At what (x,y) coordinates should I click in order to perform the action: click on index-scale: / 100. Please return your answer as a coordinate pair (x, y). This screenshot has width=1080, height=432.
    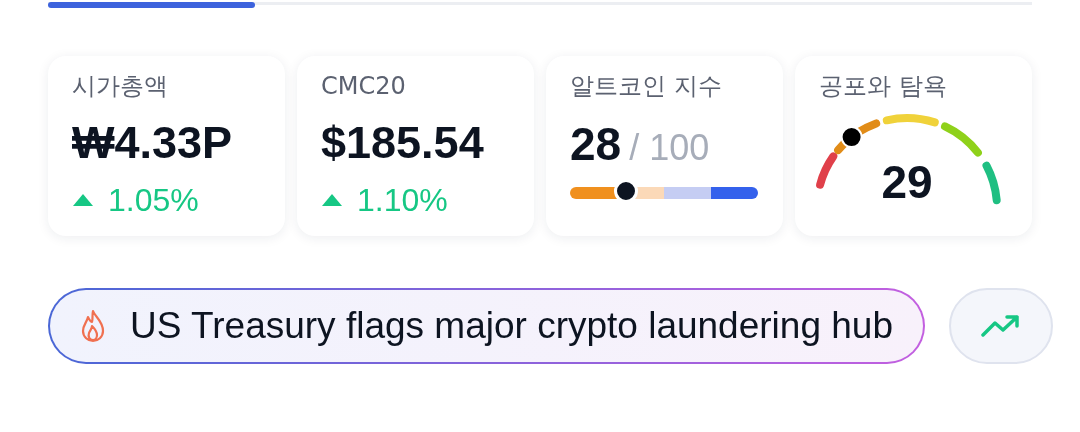
    Looking at the image, I should click on (669, 148).